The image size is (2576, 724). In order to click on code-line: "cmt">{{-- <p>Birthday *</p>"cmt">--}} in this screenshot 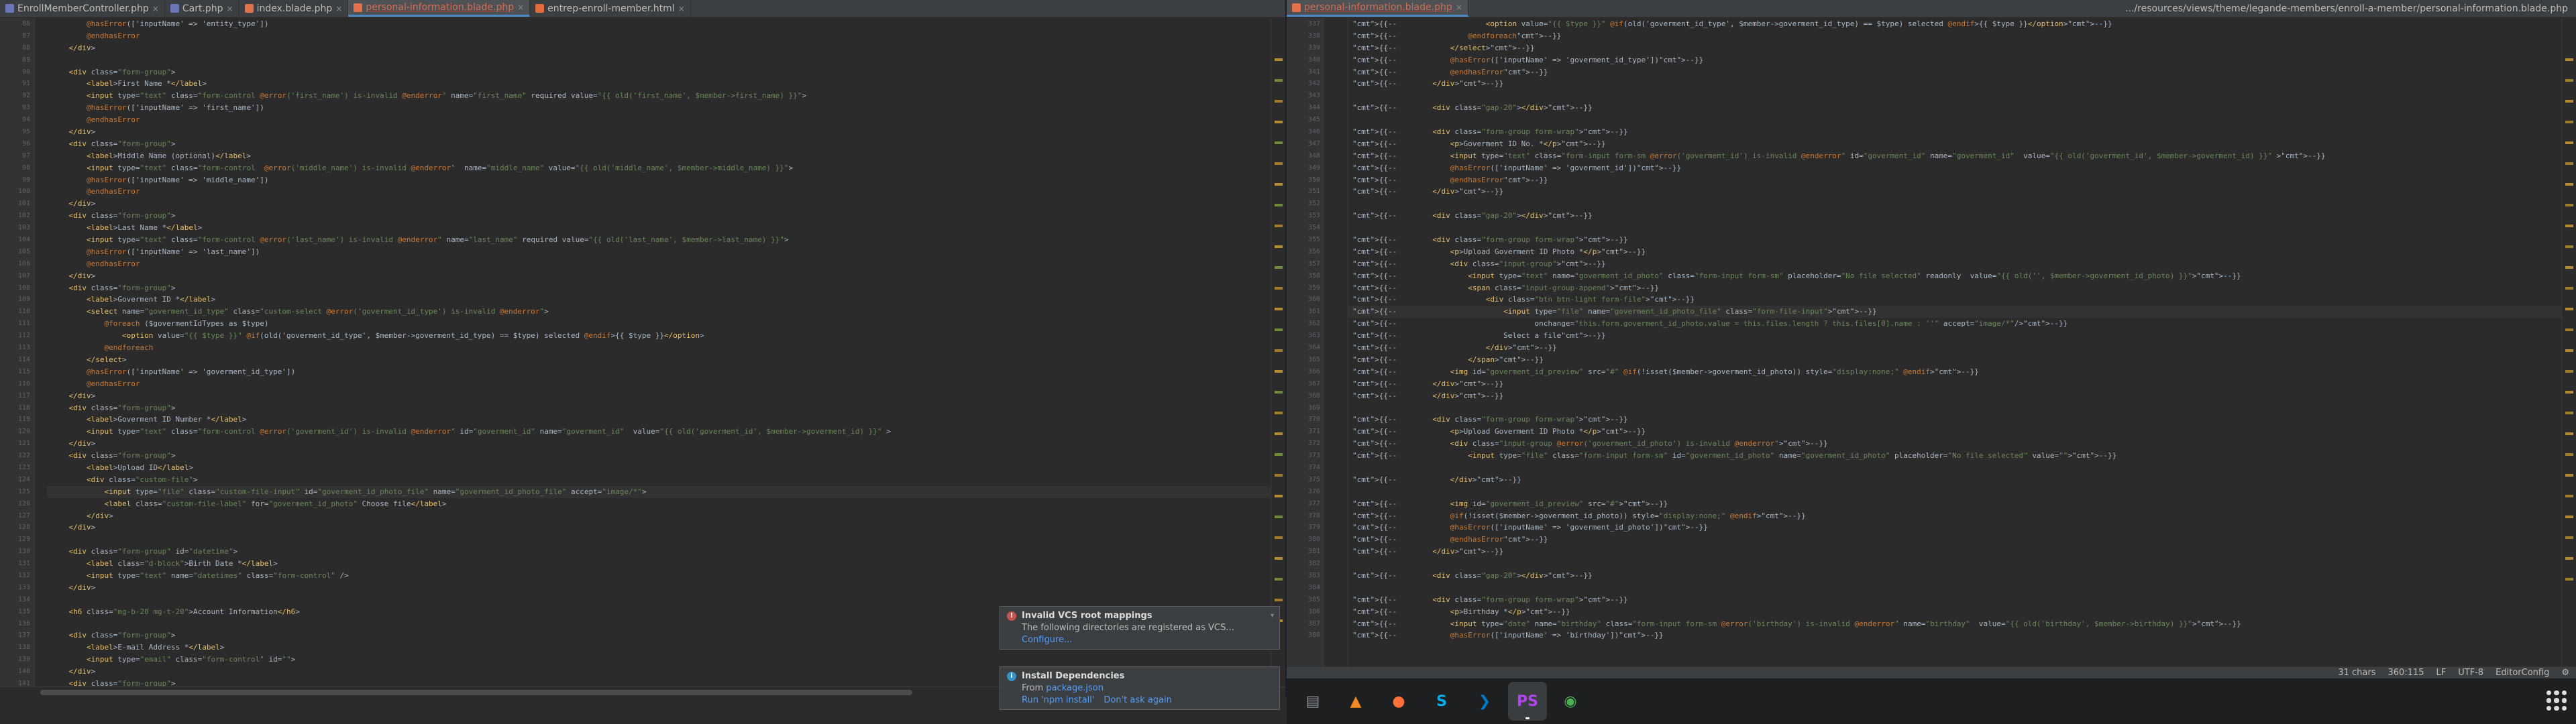, I will do `click(1954, 612)`.